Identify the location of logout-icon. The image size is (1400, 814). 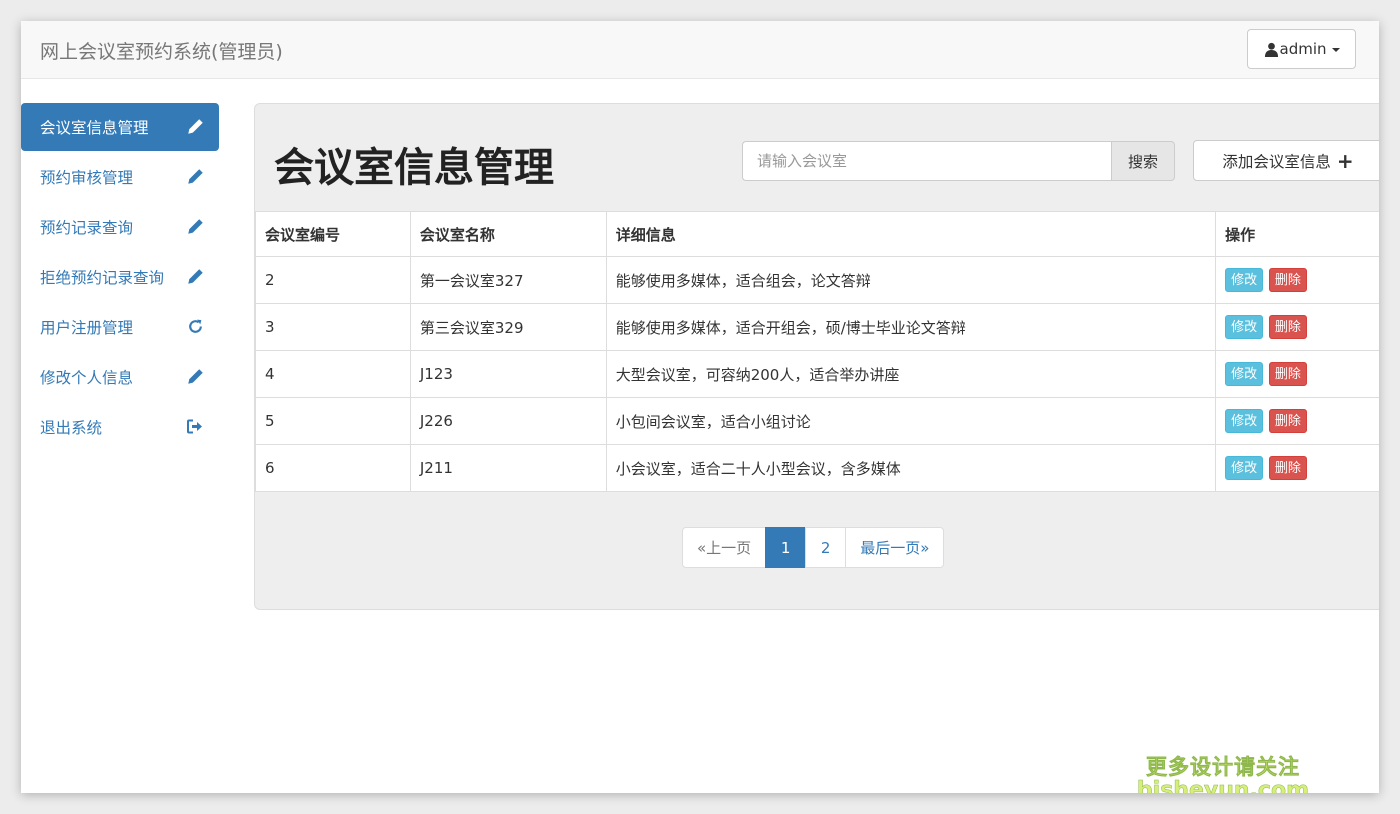
(195, 426).